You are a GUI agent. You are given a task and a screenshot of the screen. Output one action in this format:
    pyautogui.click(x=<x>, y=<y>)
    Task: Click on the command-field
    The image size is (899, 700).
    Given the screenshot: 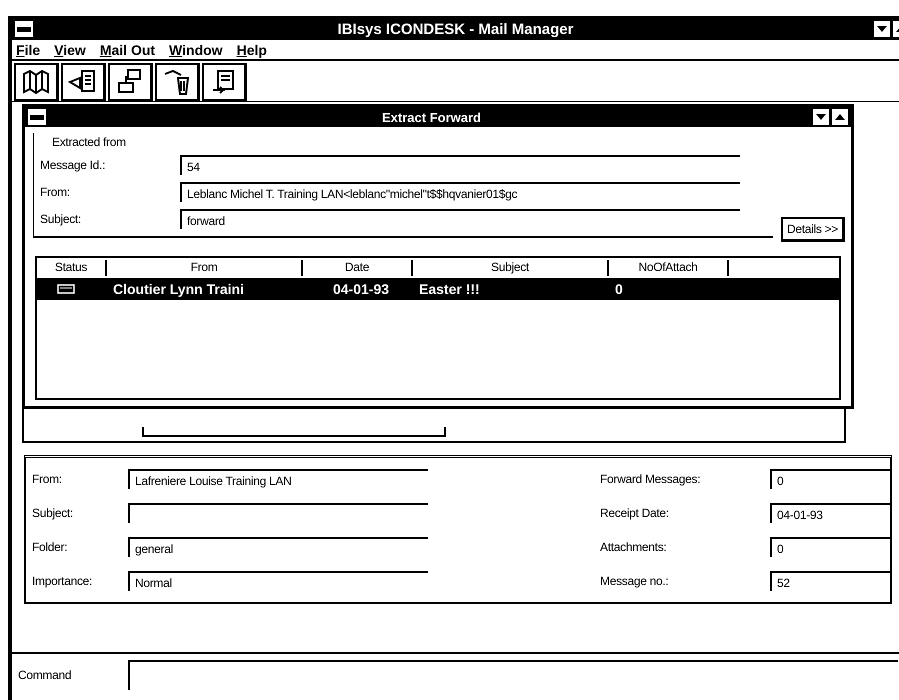 What is the action you would take?
    pyautogui.click(x=513, y=675)
    